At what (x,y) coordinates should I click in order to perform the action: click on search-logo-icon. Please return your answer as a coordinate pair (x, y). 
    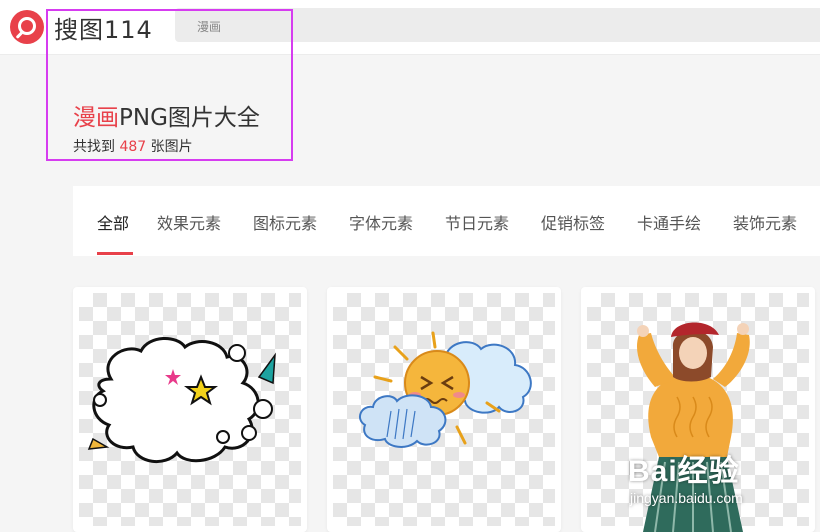
    Looking at the image, I should click on (27, 27).